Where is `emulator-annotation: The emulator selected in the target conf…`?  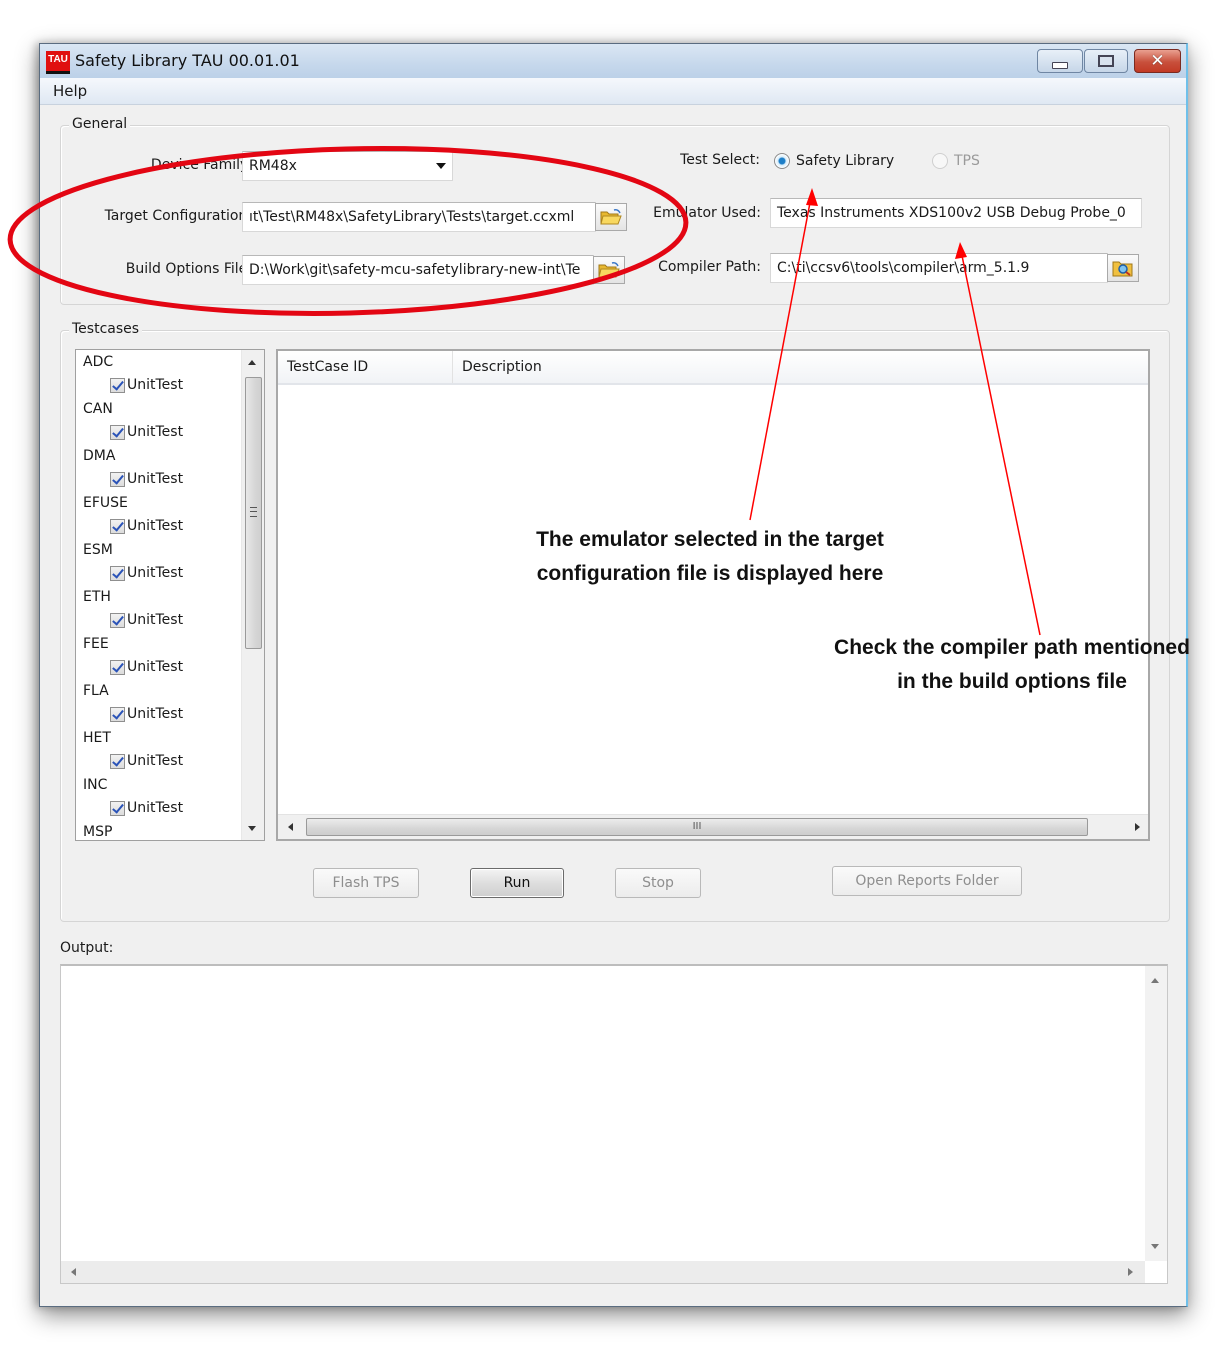
emulator-annotation: The emulator selected in the target conf… is located at coordinates (710, 557).